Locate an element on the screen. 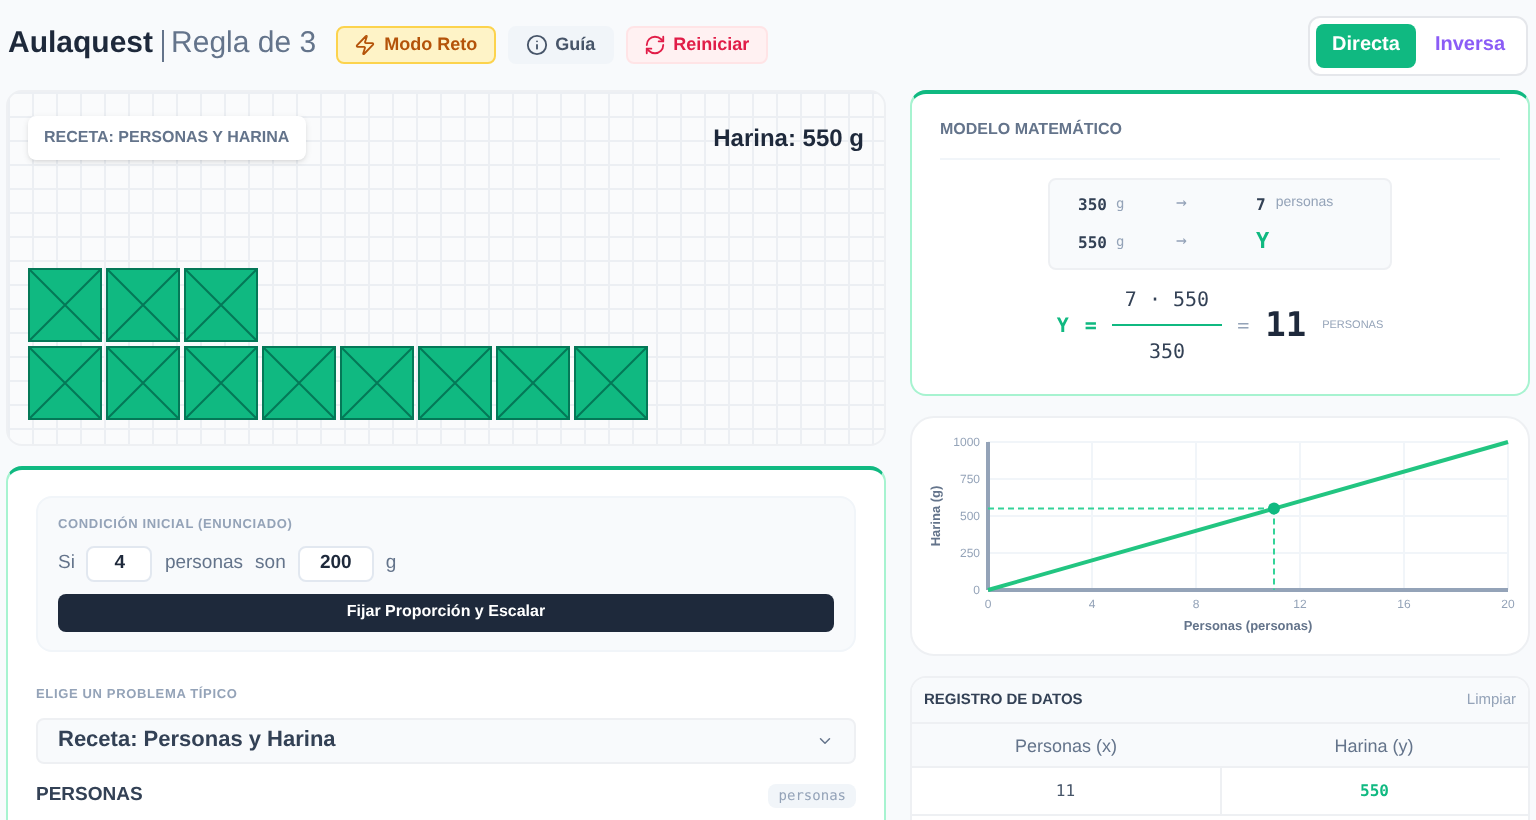  quantity-reading: Harina: 550 g is located at coordinates (788, 139).